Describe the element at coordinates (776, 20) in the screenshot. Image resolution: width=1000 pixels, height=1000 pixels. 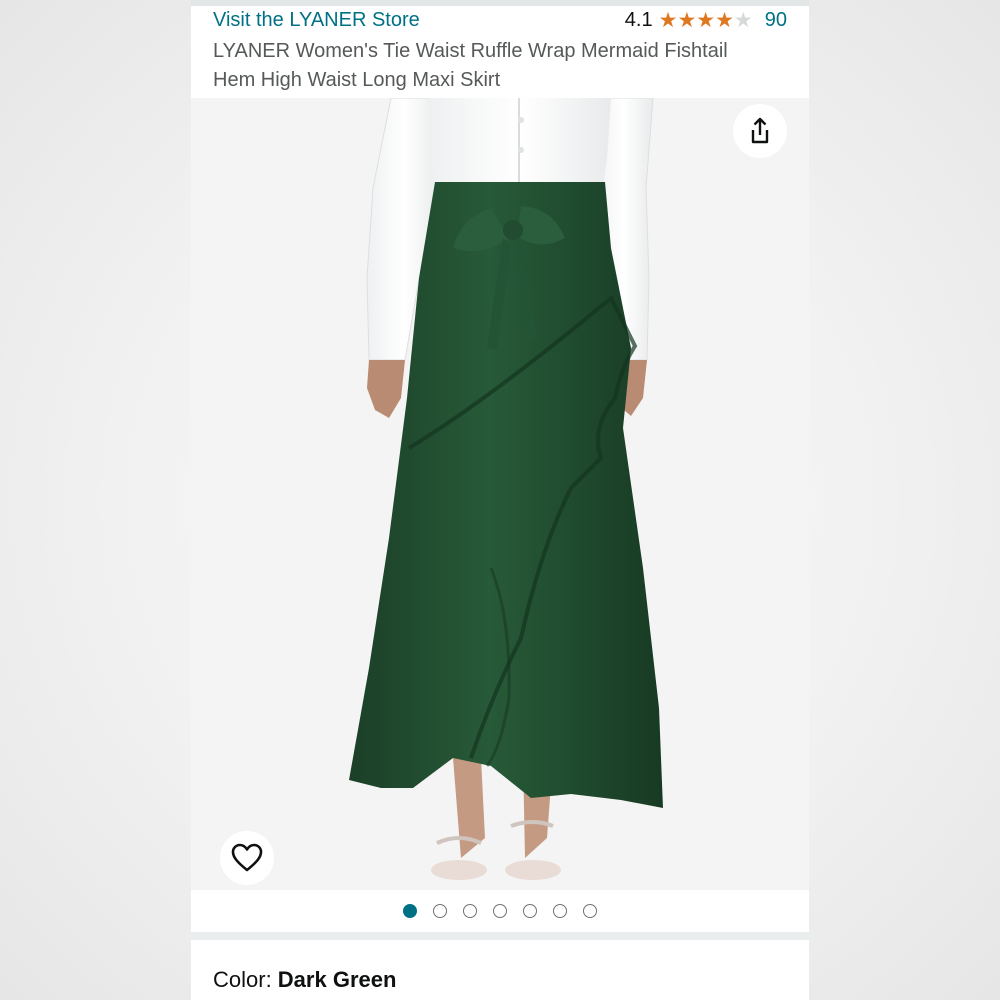
I see `rating-count-link: 90` at that location.